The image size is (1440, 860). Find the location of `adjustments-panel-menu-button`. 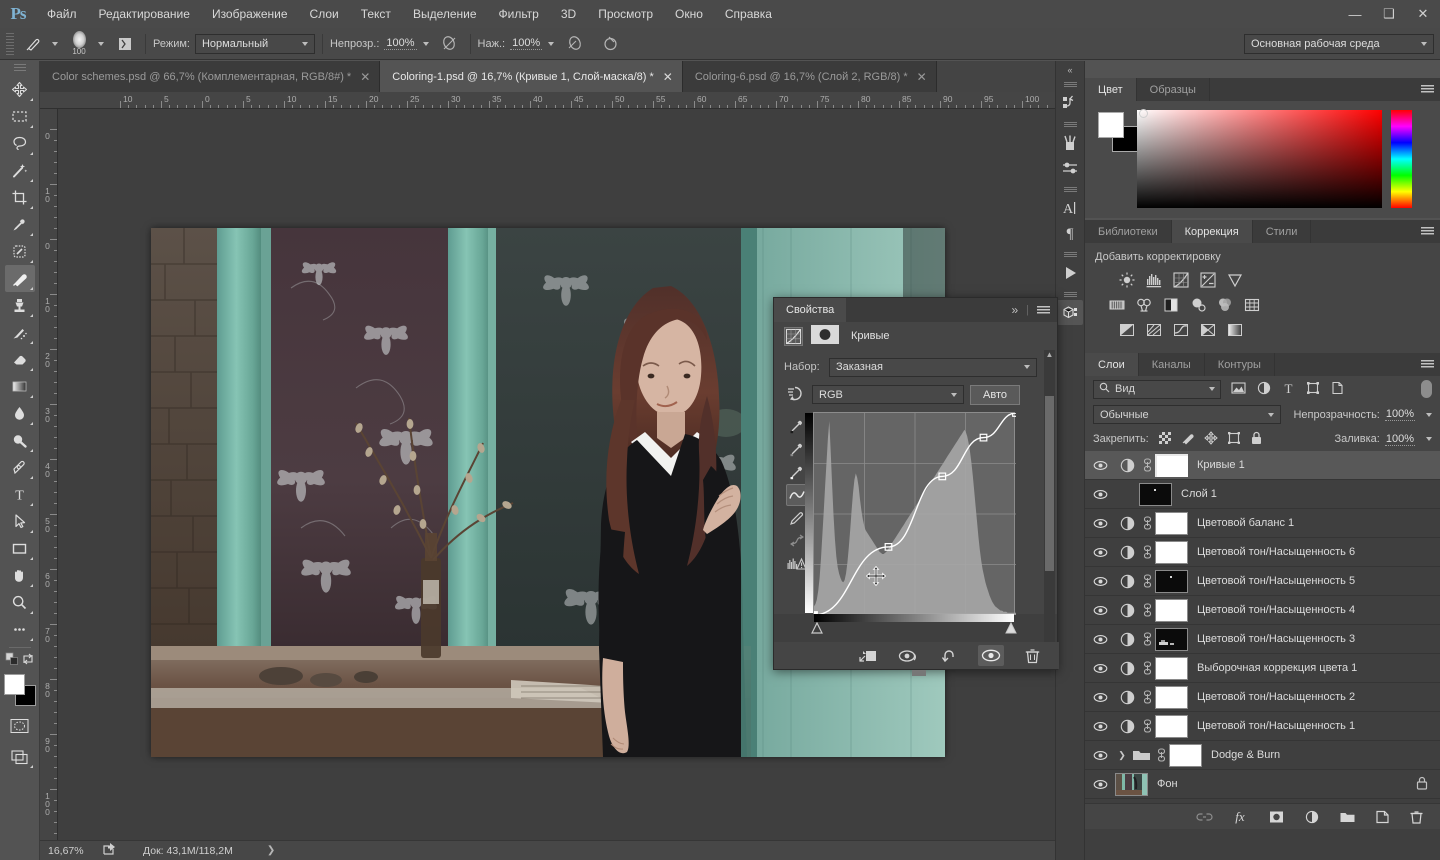

adjustments-panel-menu-button is located at coordinates (1427, 231).